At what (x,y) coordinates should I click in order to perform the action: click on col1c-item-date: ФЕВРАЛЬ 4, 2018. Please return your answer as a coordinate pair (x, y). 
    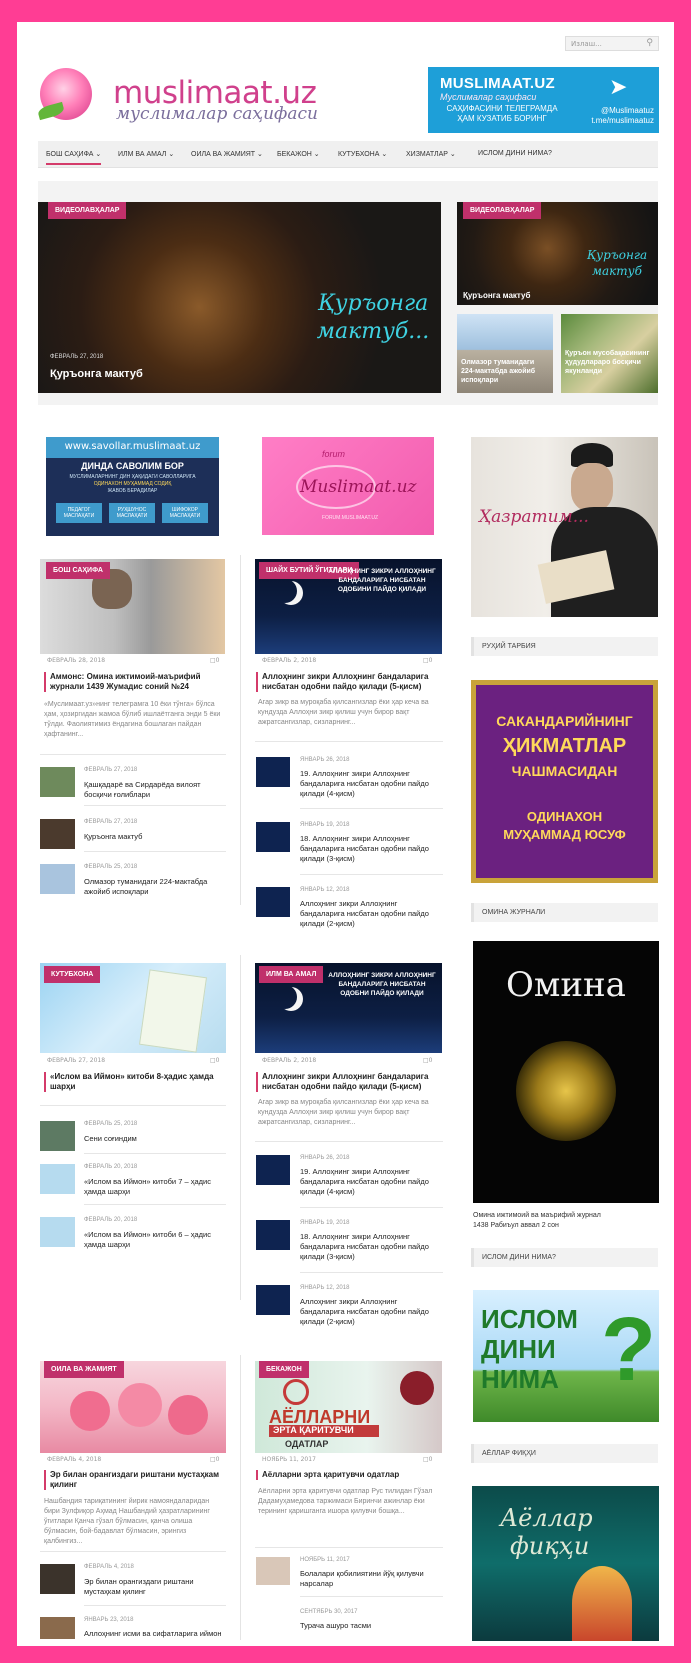
    Looking at the image, I should click on (109, 1567).